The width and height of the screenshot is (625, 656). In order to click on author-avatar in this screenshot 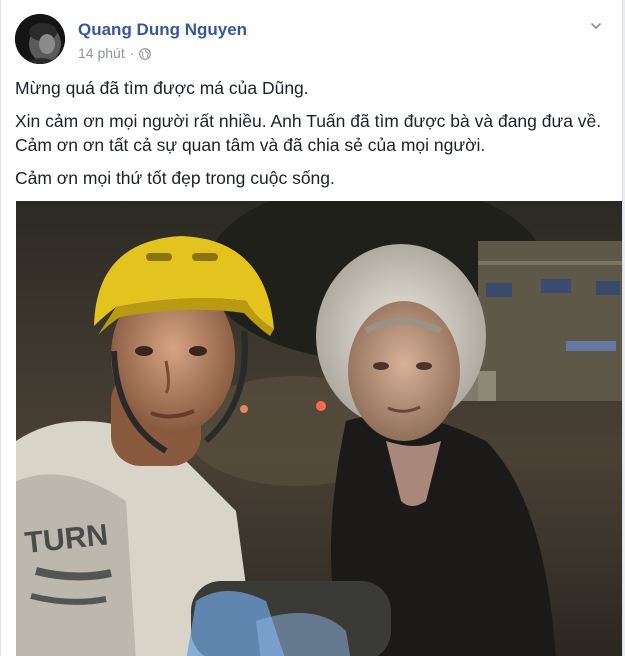, I will do `click(40, 39)`.